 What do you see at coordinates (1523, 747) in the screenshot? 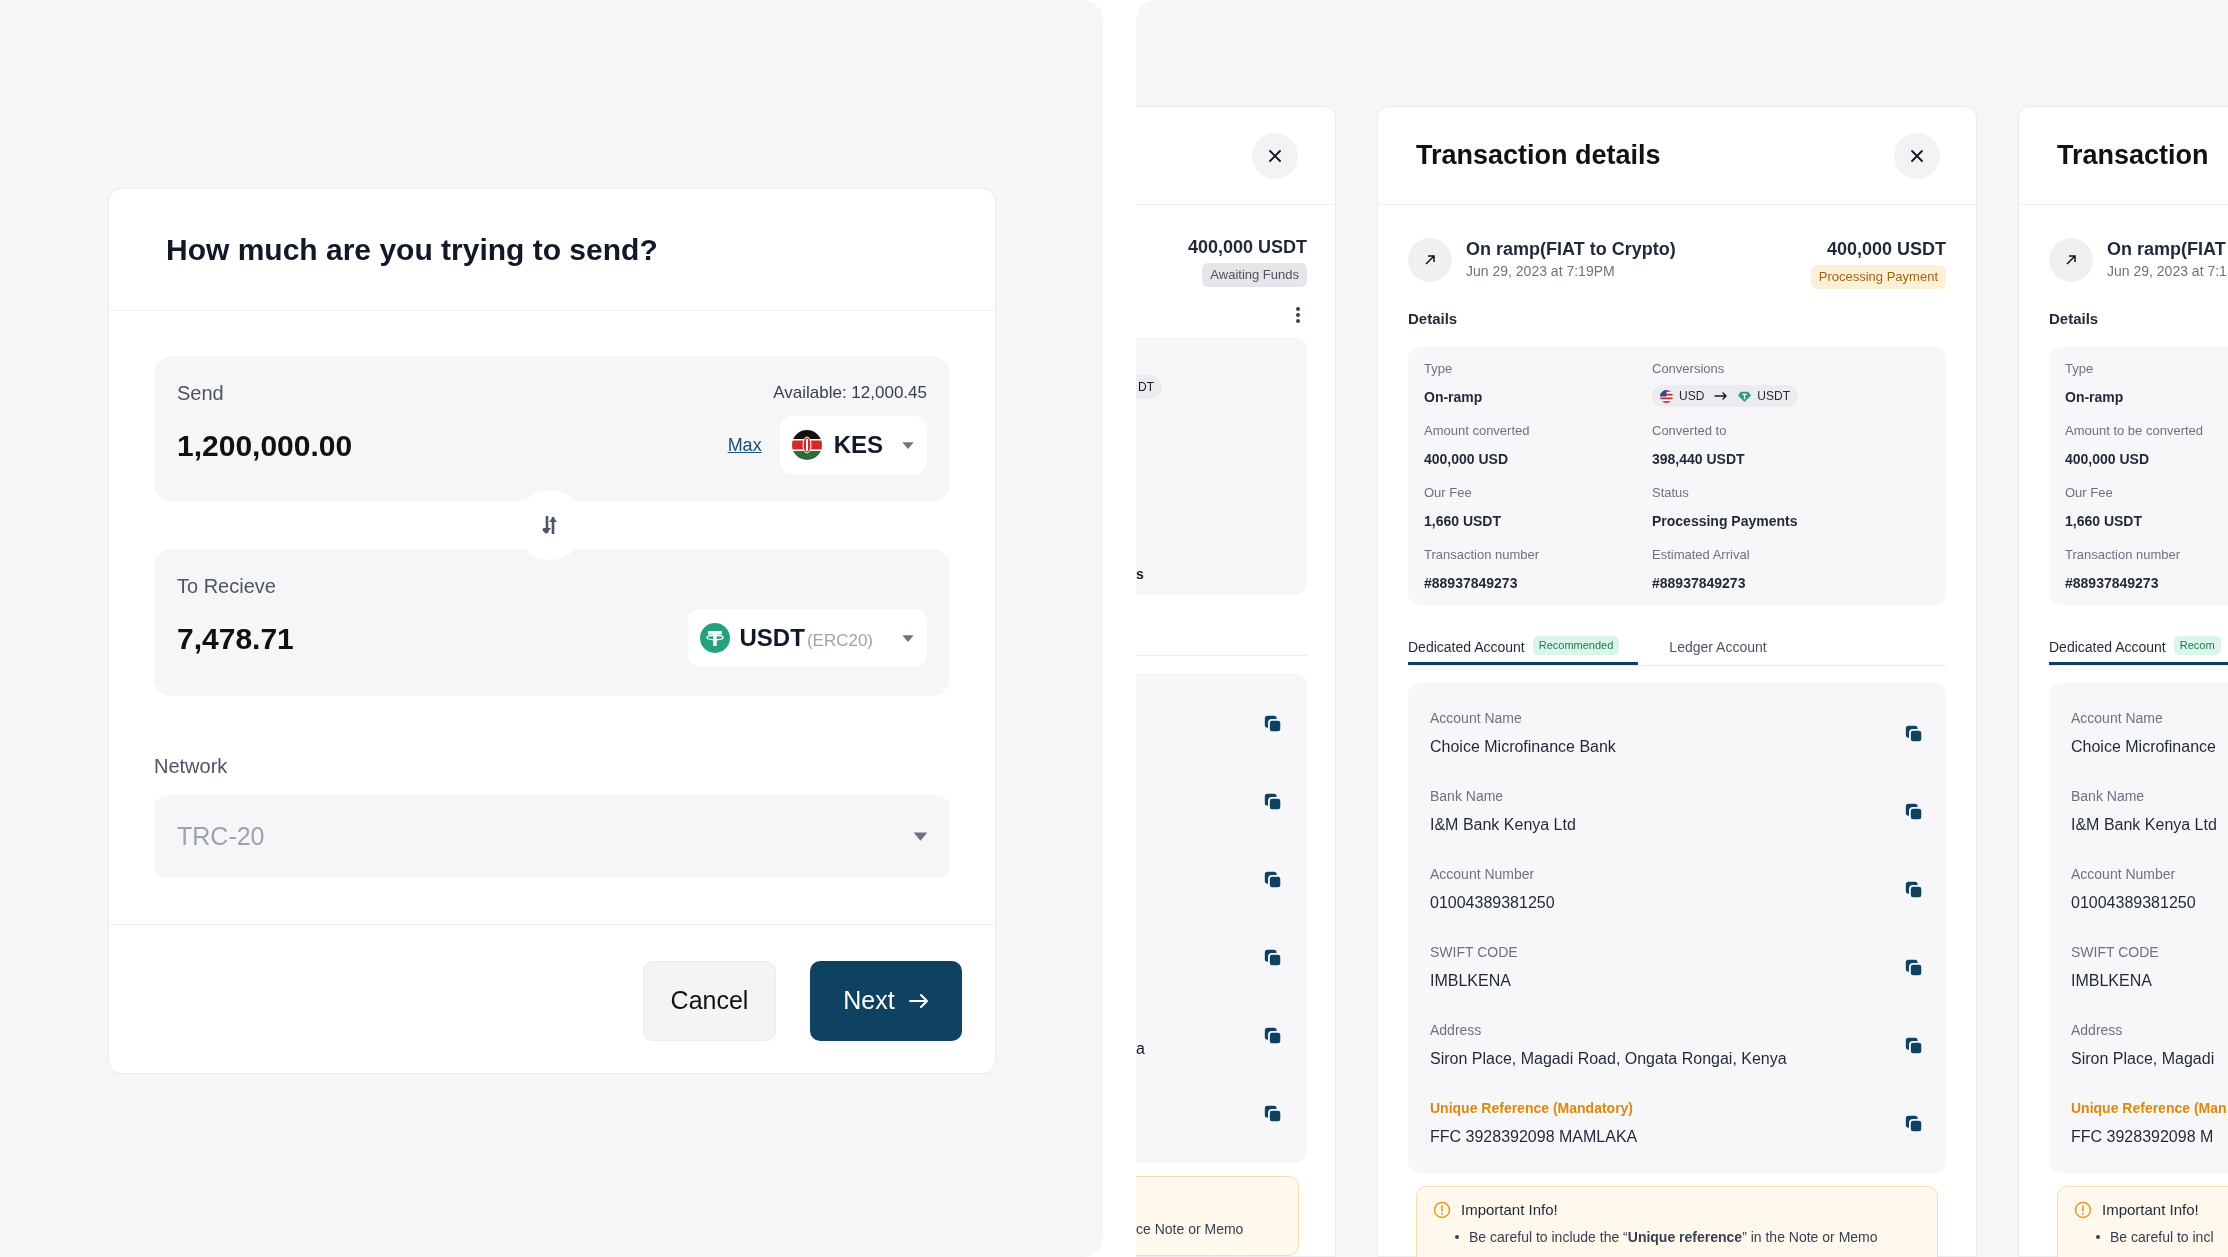
I see `field-value: Choice Microfinance Bank` at bounding box center [1523, 747].